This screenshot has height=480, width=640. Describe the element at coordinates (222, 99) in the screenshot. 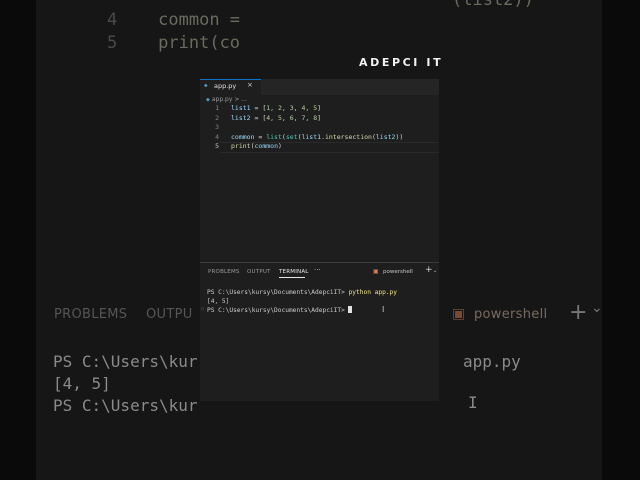

I see `breadcrumb-file: app.py` at that location.